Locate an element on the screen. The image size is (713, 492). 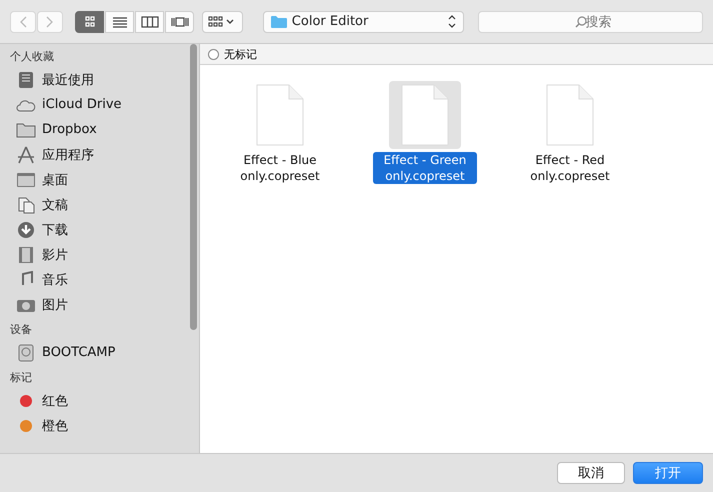
file-name: Effect - Green only.copreset is located at coordinates (425, 168).